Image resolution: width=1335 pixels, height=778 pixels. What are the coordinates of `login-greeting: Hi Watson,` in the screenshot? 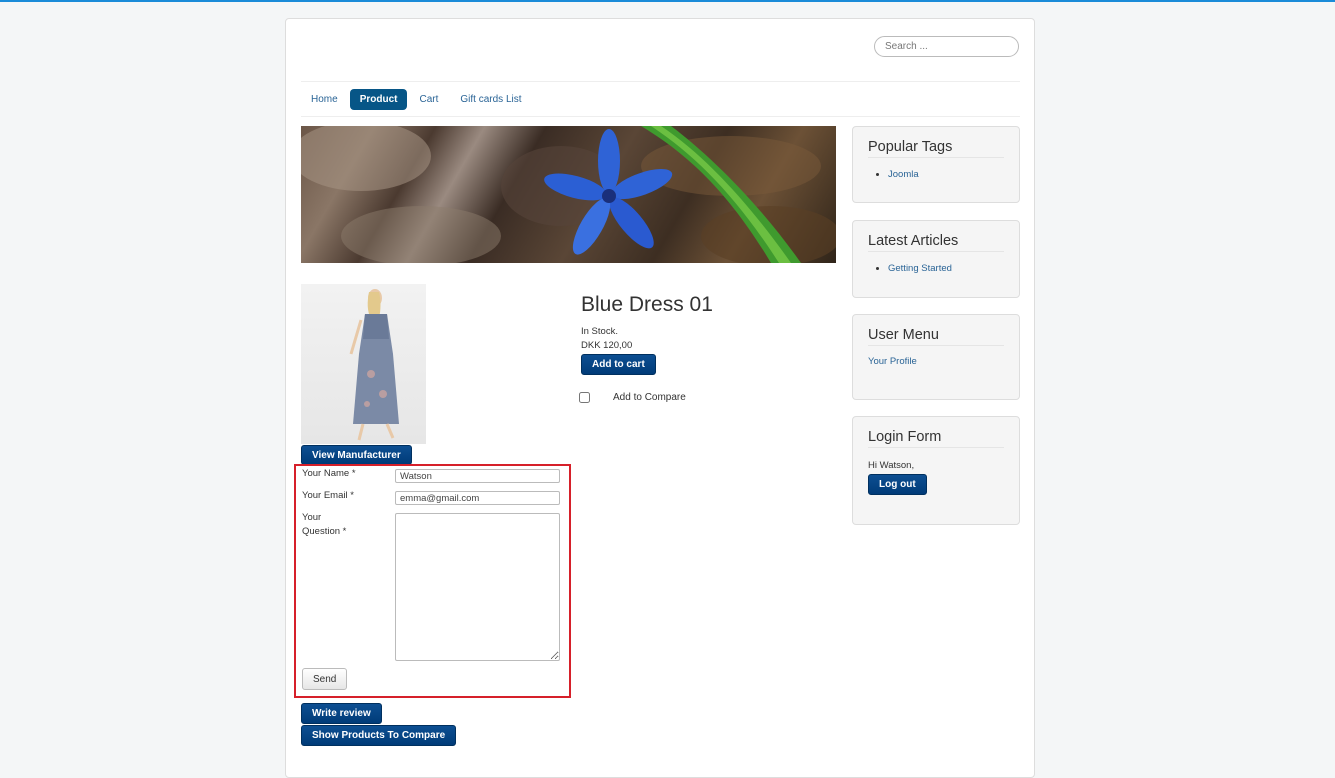 It's located at (891, 465).